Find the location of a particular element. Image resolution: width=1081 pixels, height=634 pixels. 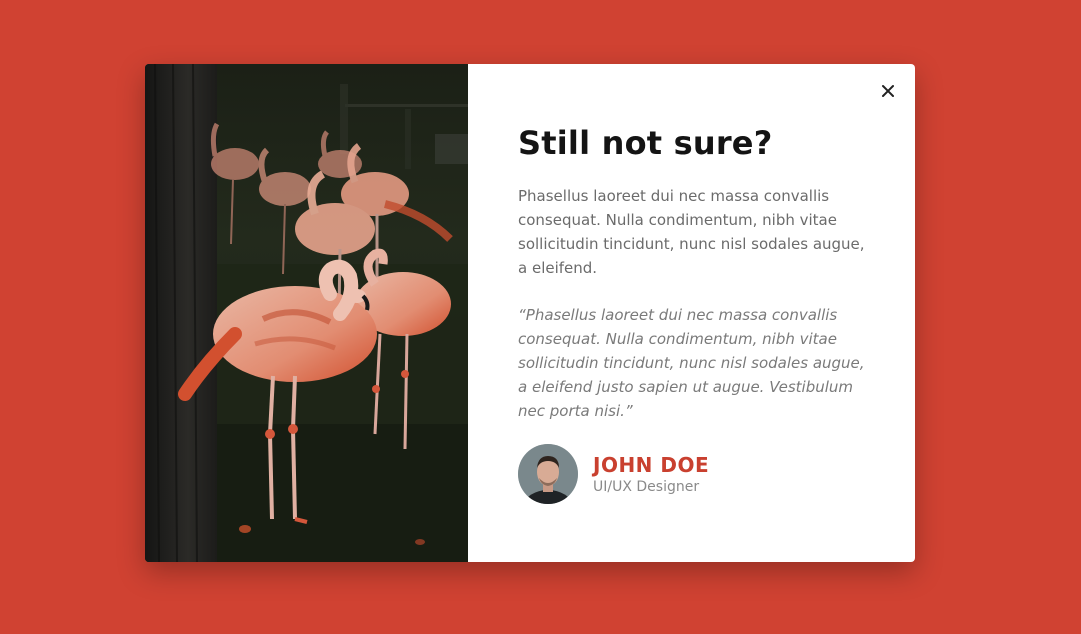

author-info: JOHN DOE UI/UX Designer is located at coordinates (651, 474).